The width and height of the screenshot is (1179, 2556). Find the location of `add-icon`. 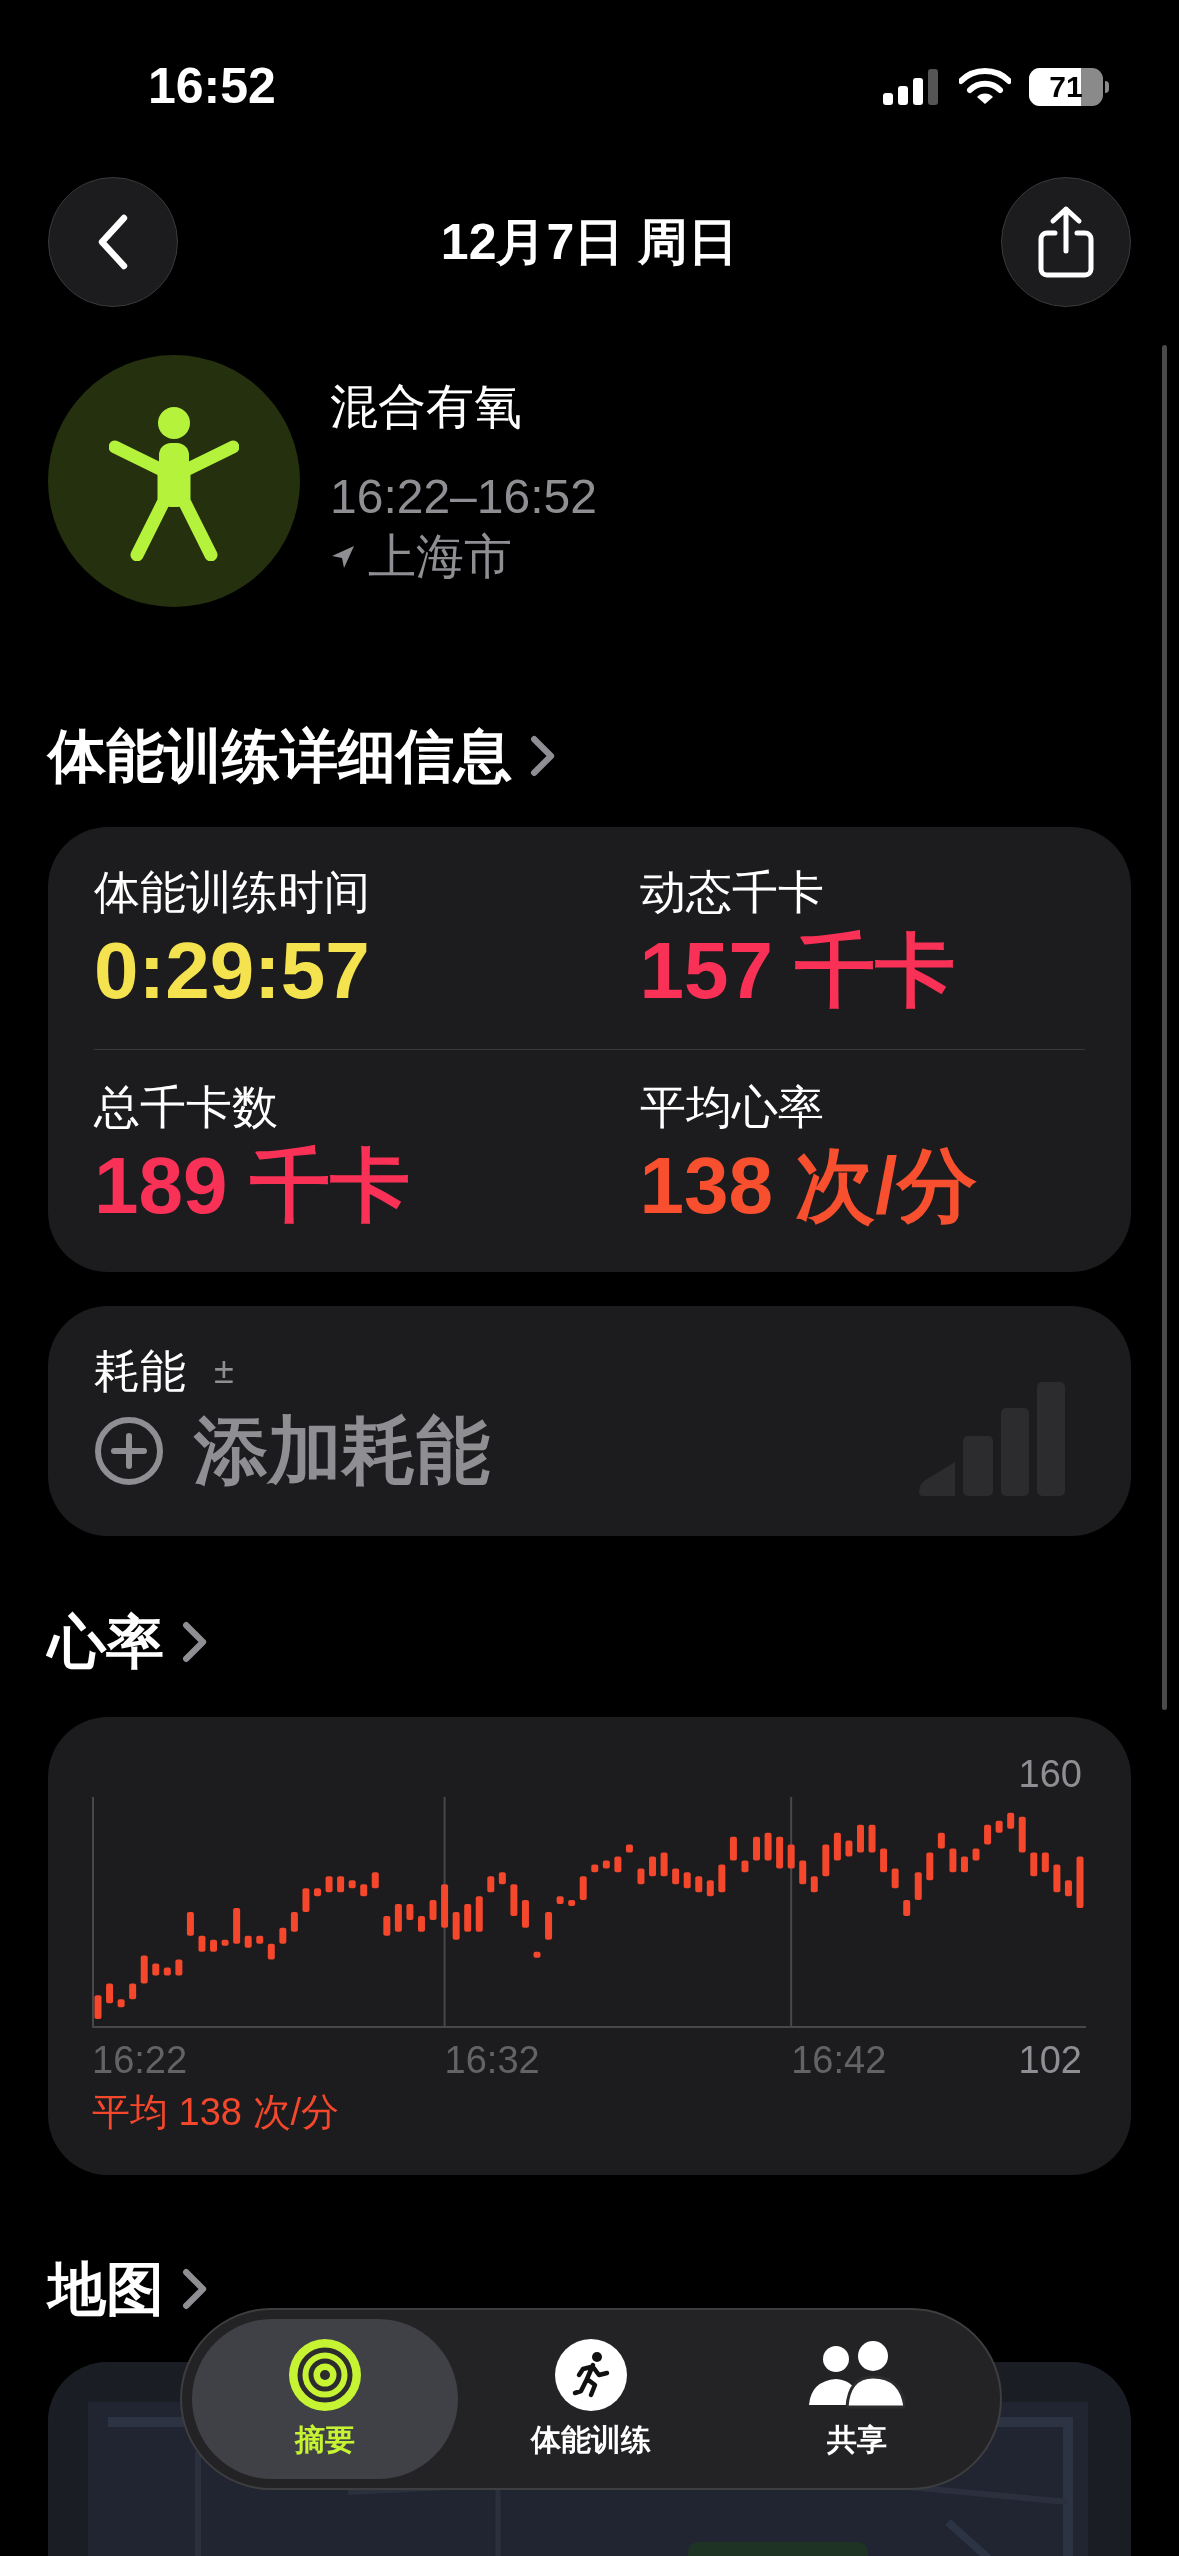

add-icon is located at coordinates (129, 1451).